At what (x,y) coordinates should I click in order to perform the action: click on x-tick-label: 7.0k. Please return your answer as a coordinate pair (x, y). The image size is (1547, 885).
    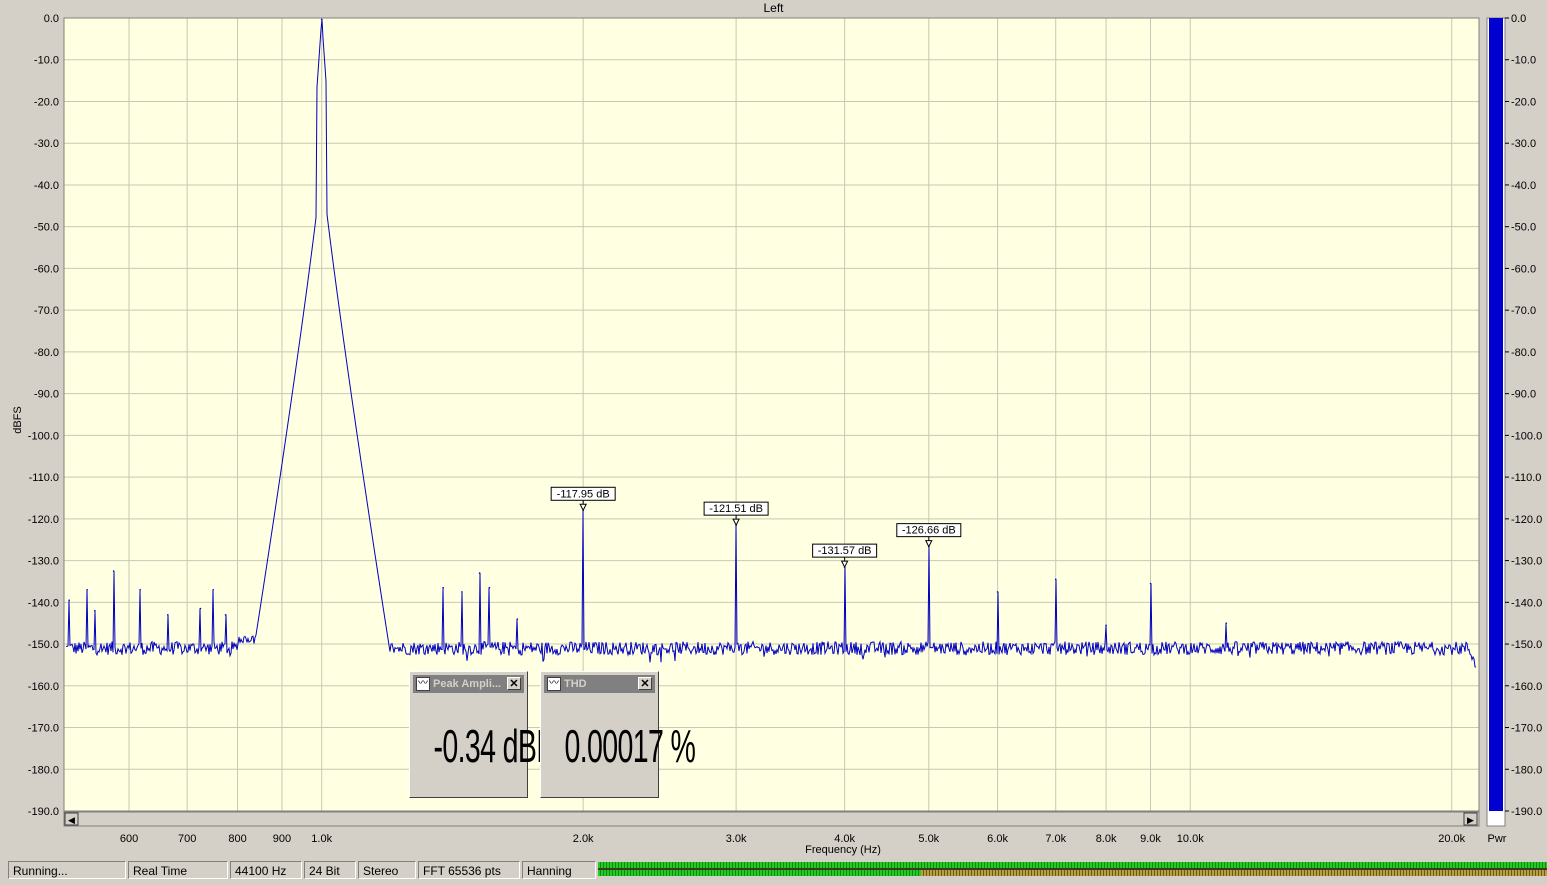
    Looking at the image, I should click on (1055, 839).